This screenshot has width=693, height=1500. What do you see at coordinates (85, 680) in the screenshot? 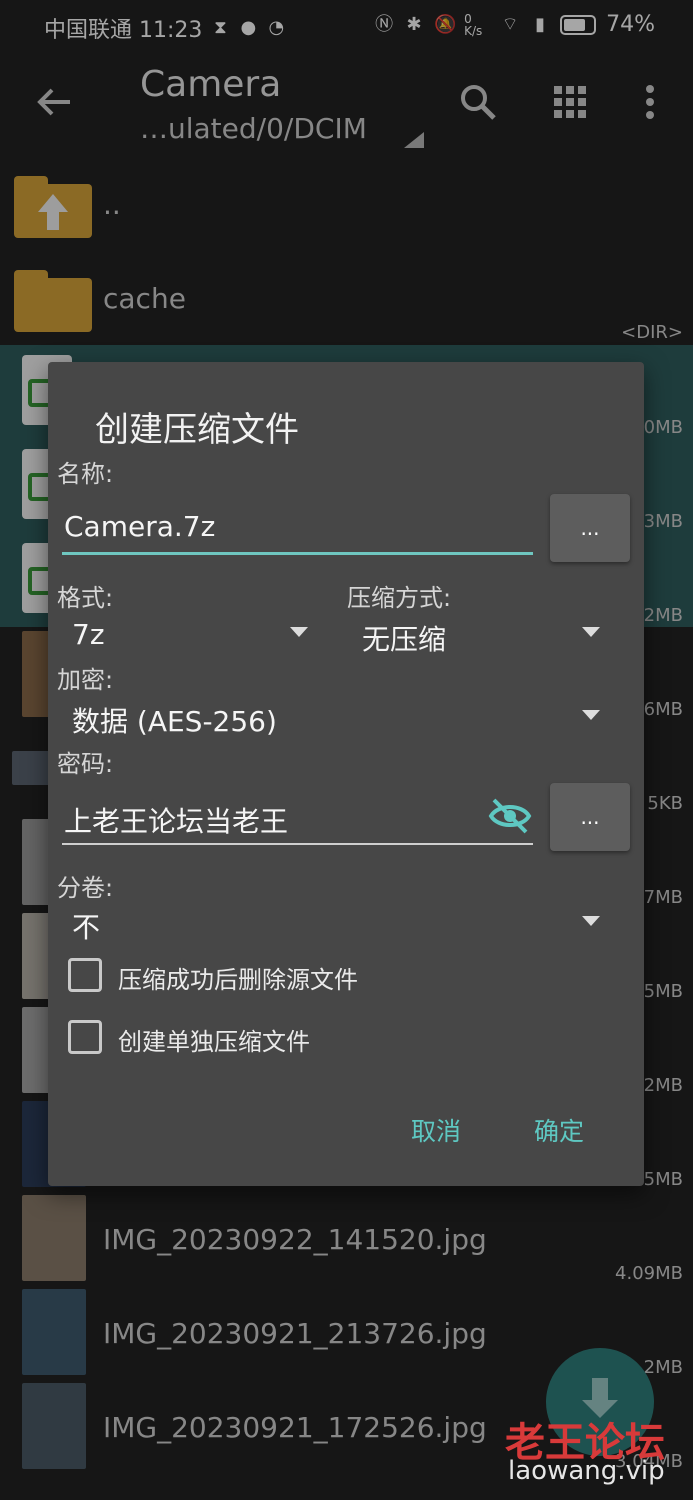
I see `encrypt-label: 加密:` at bounding box center [85, 680].